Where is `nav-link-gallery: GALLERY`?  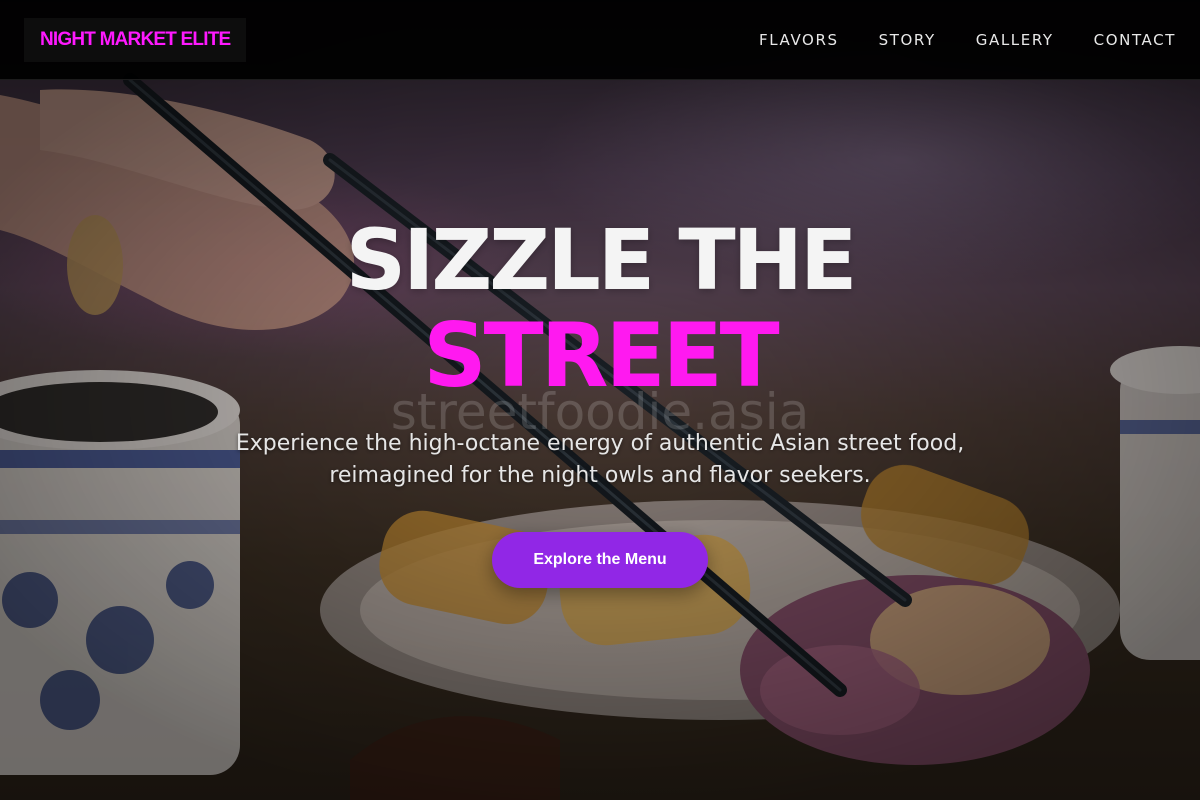
nav-link-gallery: GALLERY is located at coordinates (1015, 40).